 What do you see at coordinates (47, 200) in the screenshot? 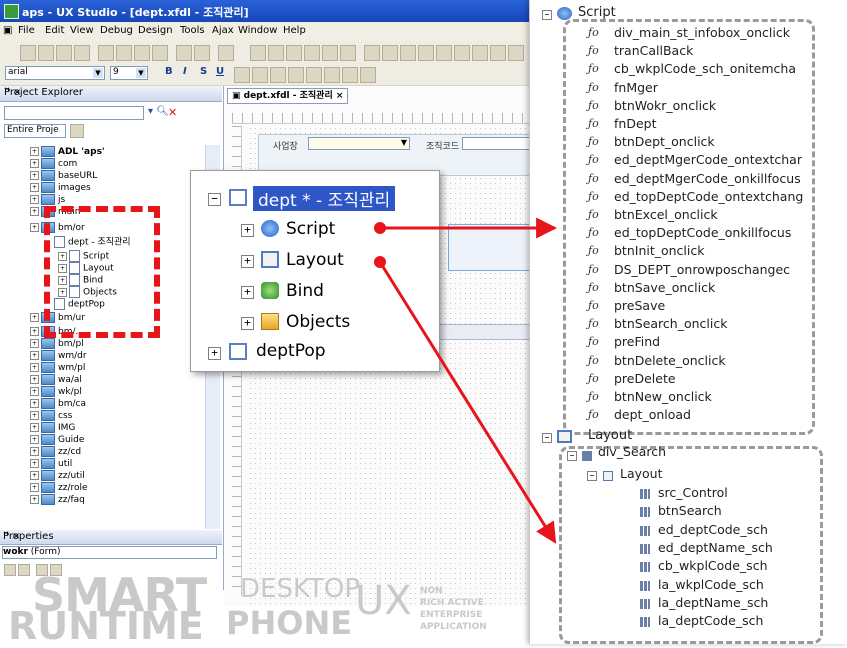
I see `explorer-tree-item: + js` at bounding box center [47, 200].